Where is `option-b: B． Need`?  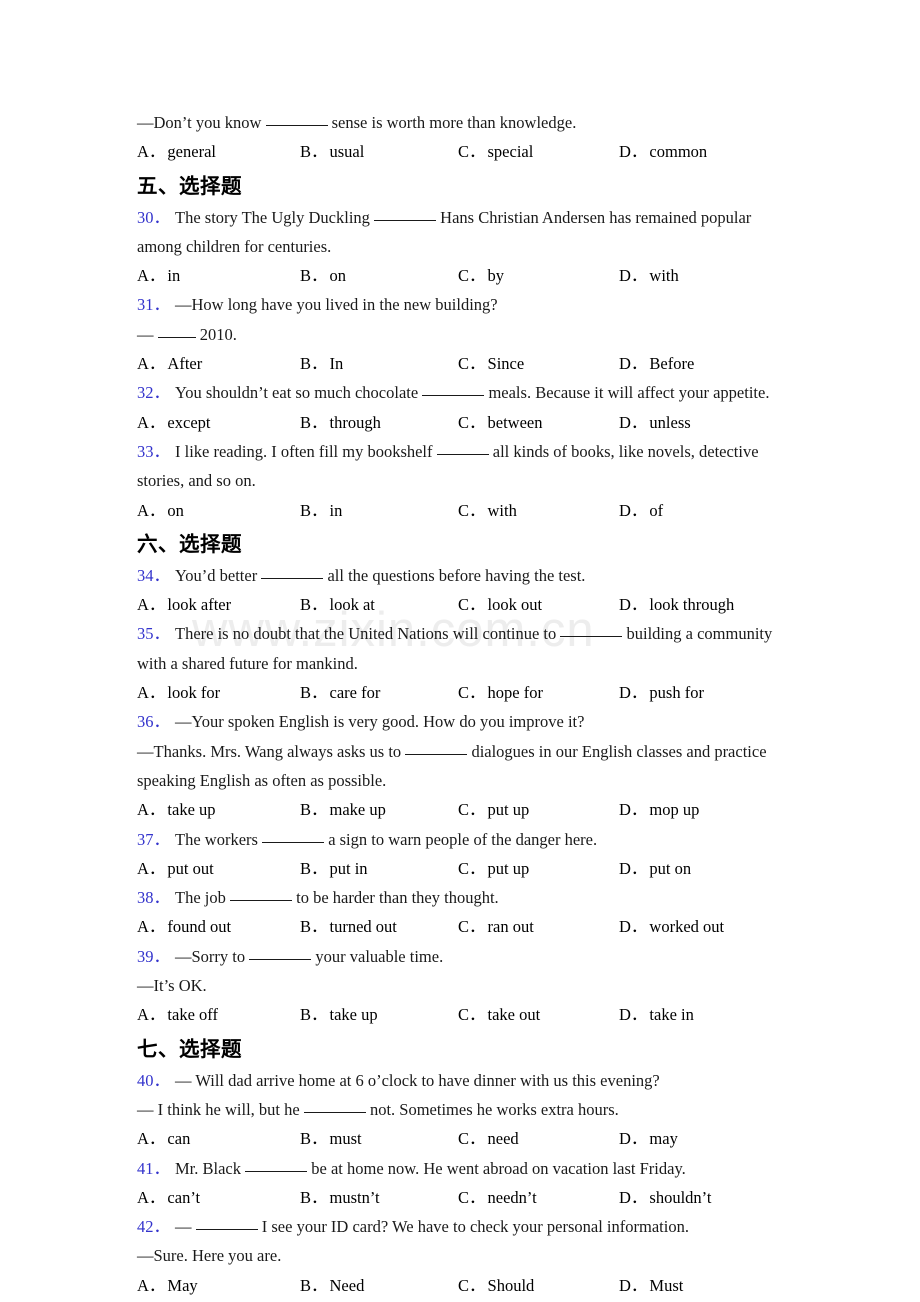
option-b: B． Need is located at coordinates (332, 1285).